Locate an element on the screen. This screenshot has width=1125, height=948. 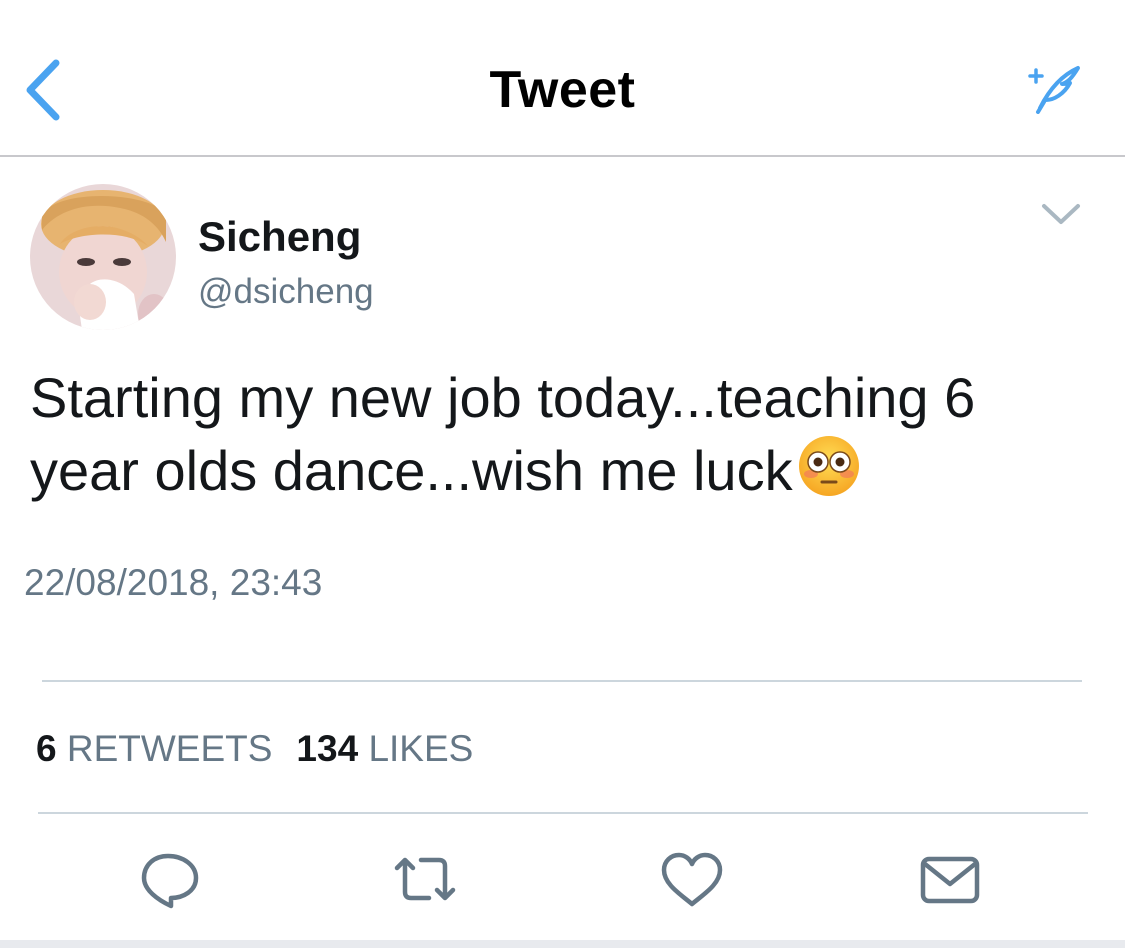
envelope-icon is located at coordinates (950, 880).